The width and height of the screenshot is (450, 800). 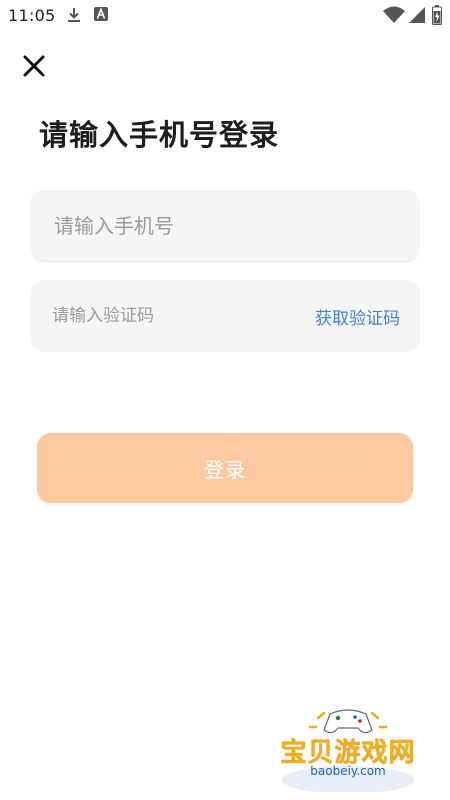 I want to click on login-button: 登录, so click(x=225, y=468).